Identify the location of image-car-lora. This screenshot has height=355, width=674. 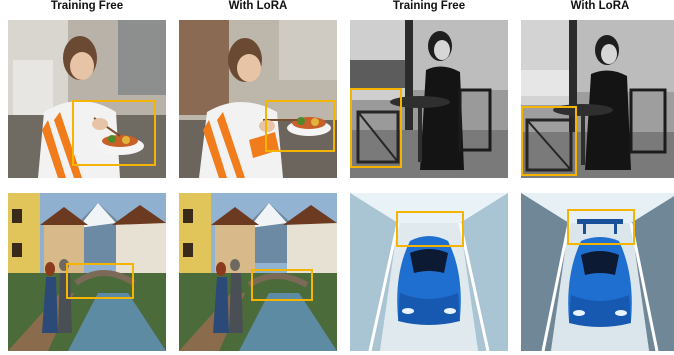
(597, 272).